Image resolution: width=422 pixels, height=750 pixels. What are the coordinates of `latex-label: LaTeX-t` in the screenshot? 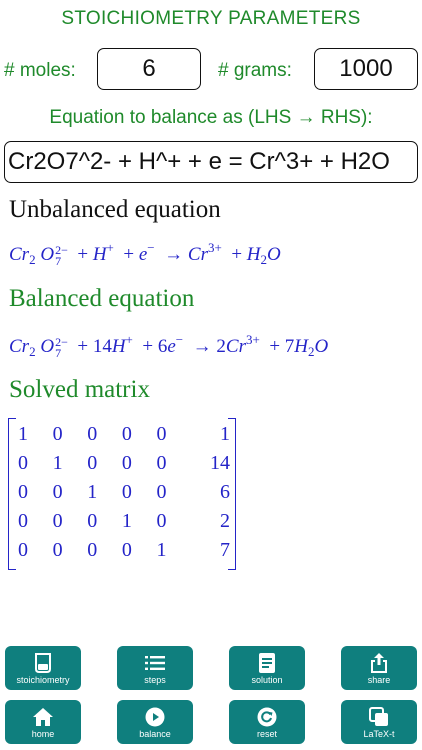 It's located at (379, 733).